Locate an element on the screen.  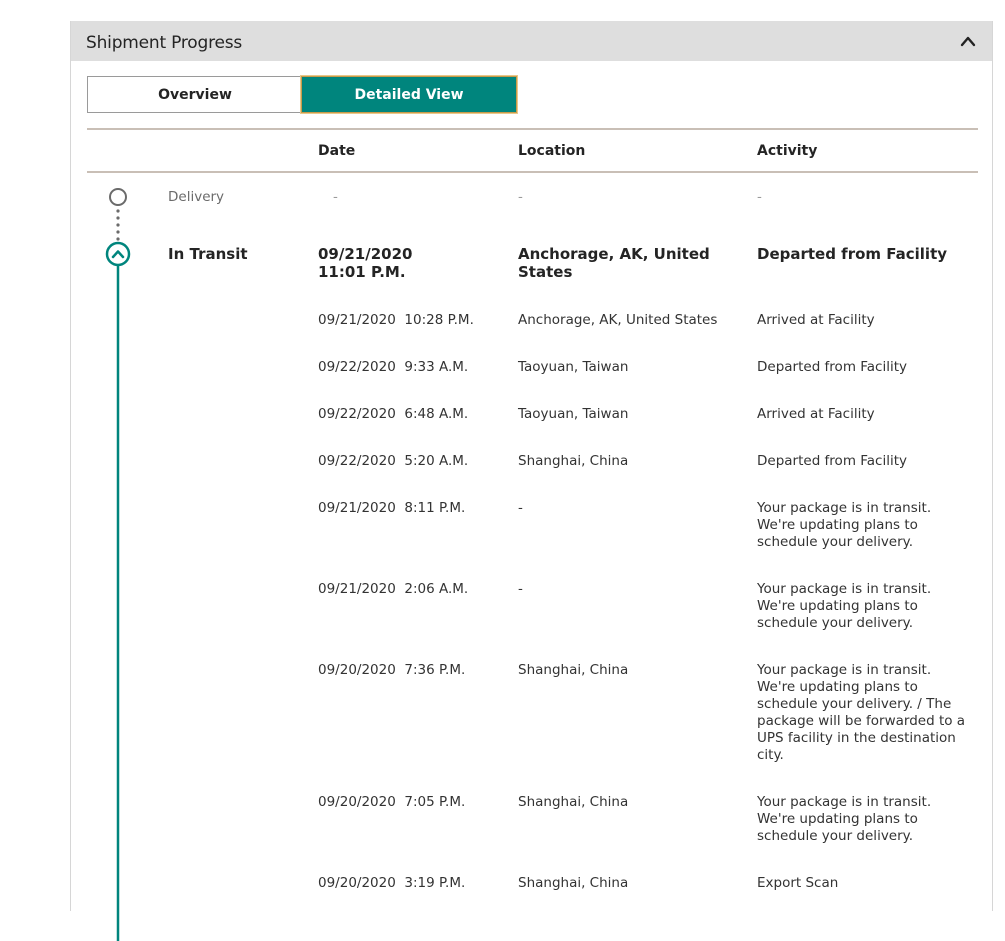
delivery-date: - is located at coordinates (335, 197).